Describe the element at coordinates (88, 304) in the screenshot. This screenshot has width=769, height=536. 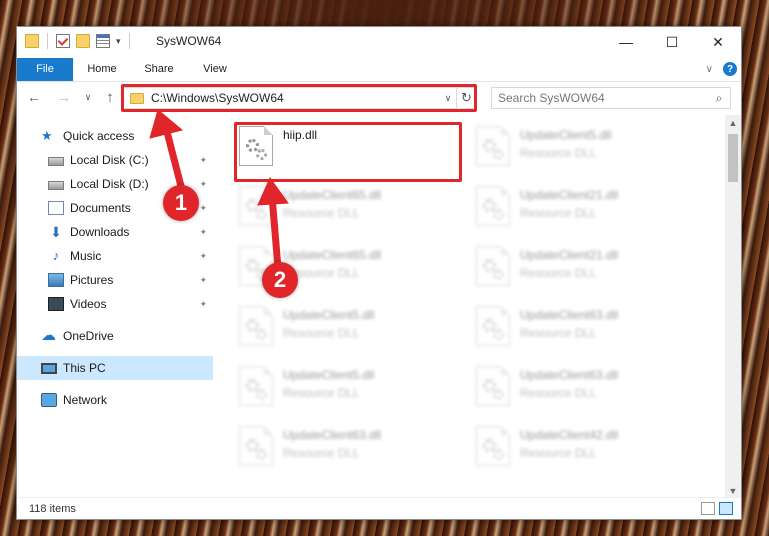
I see `sidebar-item-label: Videos` at that location.